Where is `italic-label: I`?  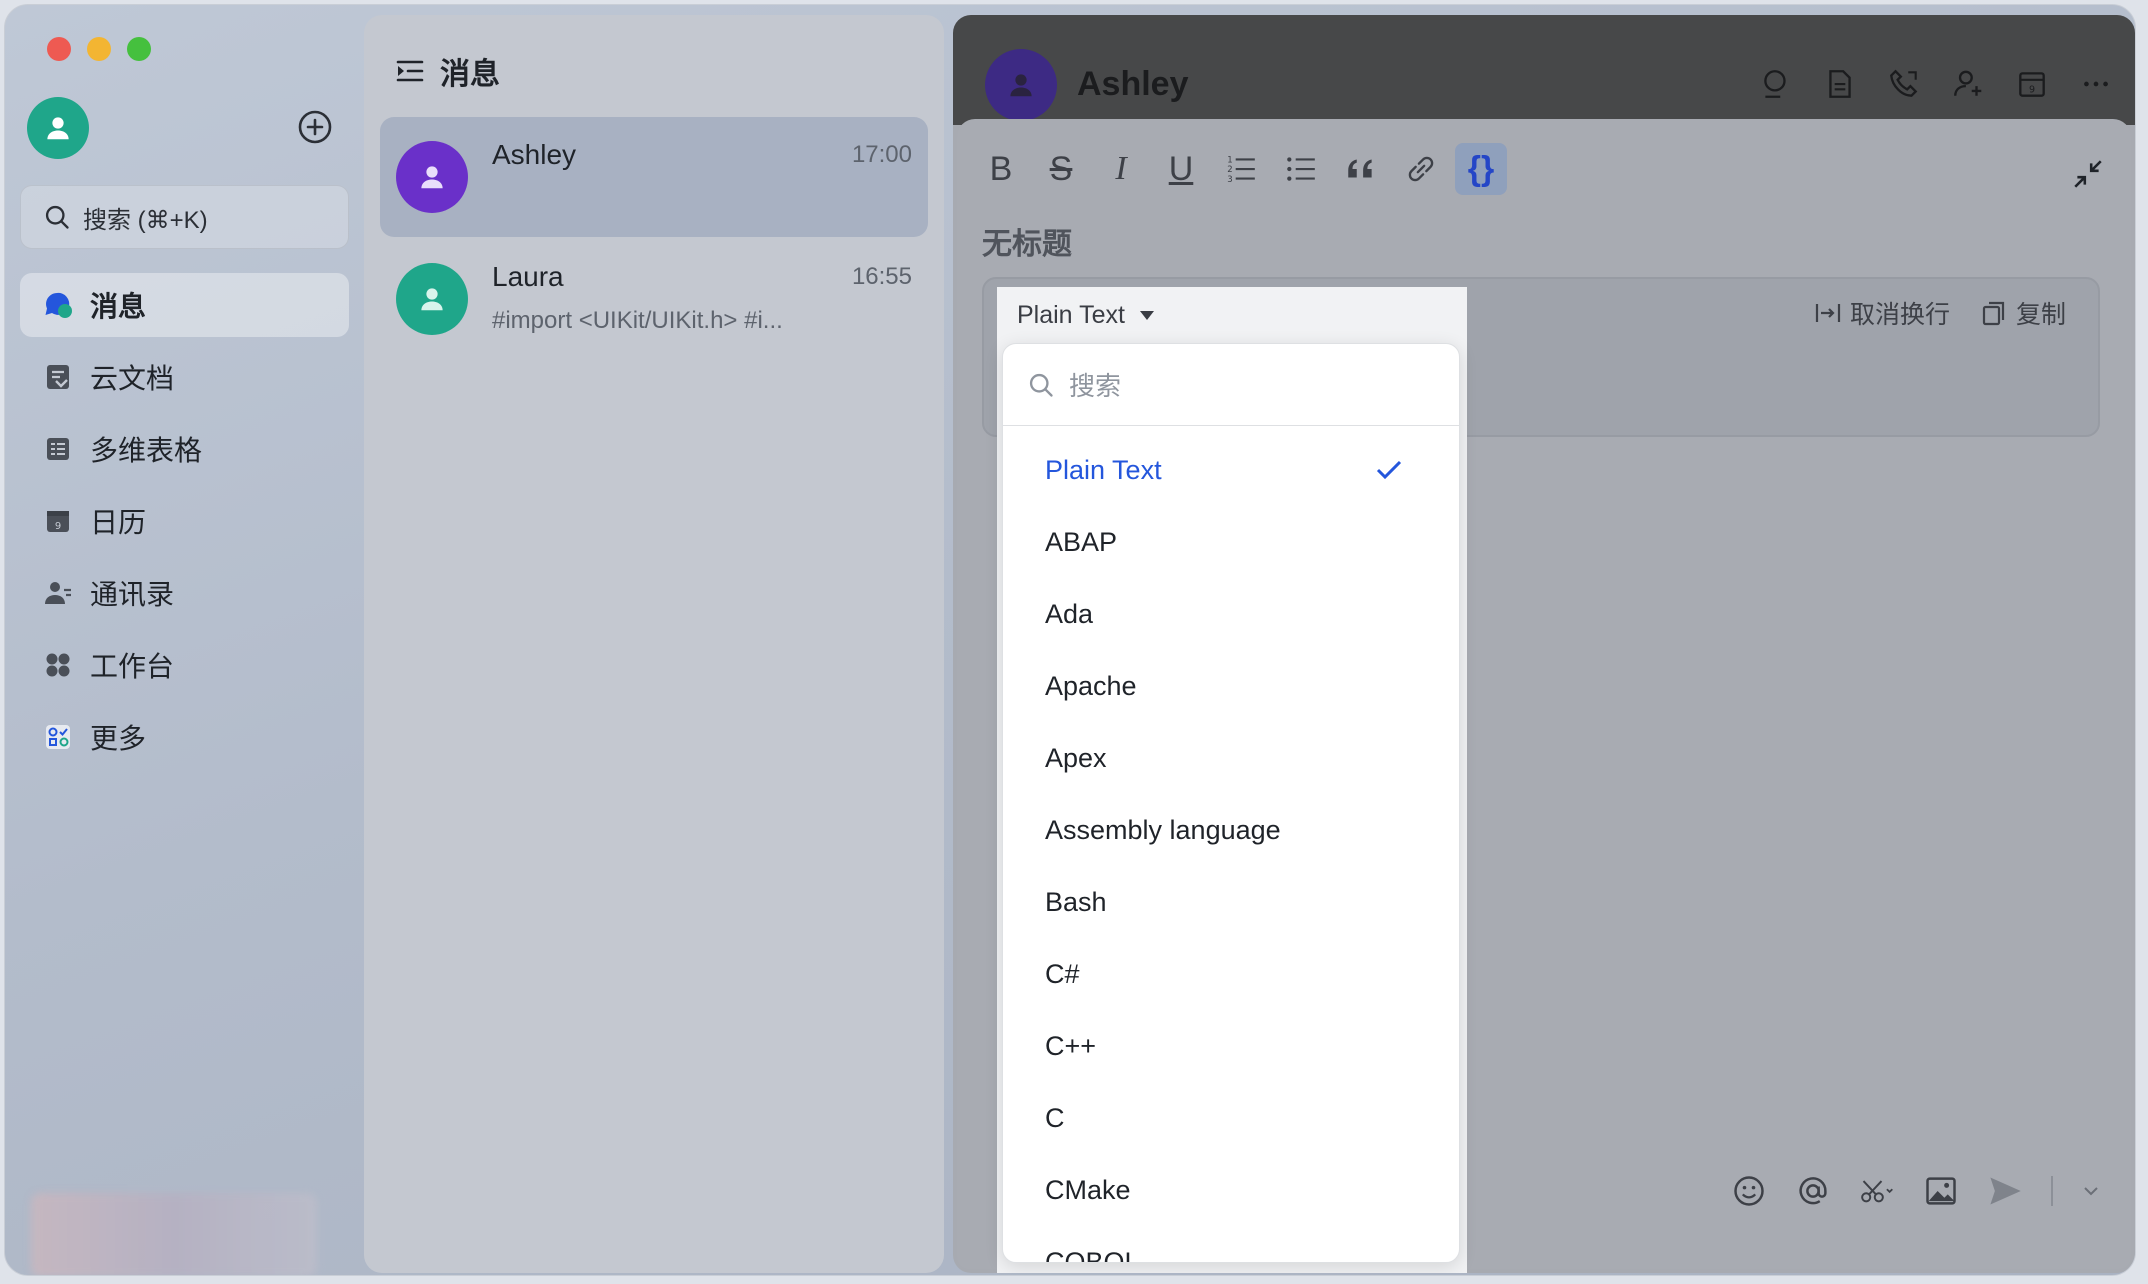 italic-label: I is located at coordinates (1121, 168).